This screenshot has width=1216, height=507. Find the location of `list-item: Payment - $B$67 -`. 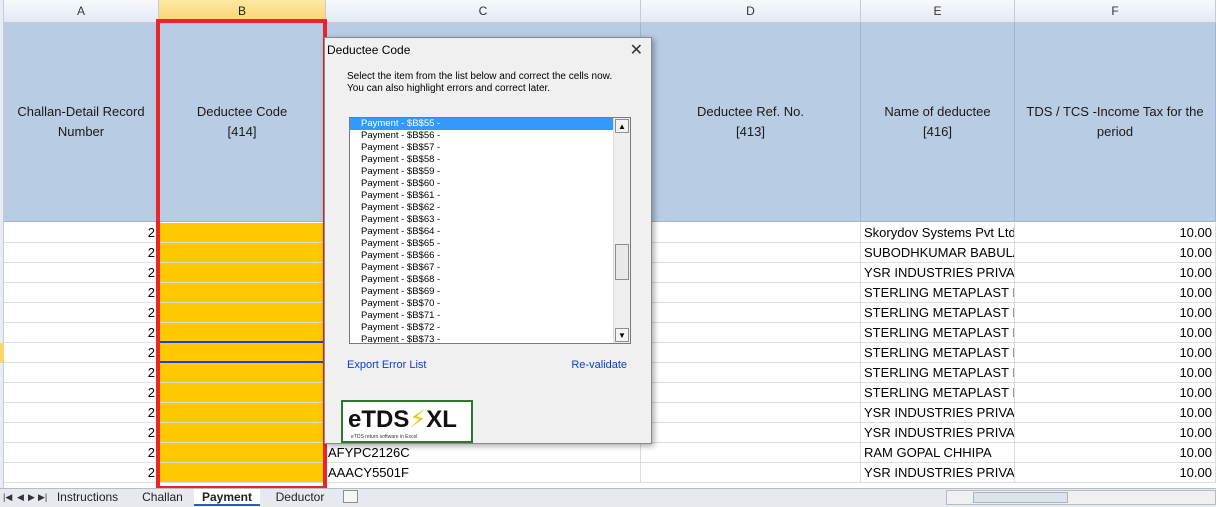

list-item: Payment - $B$67 - is located at coordinates (482, 268).